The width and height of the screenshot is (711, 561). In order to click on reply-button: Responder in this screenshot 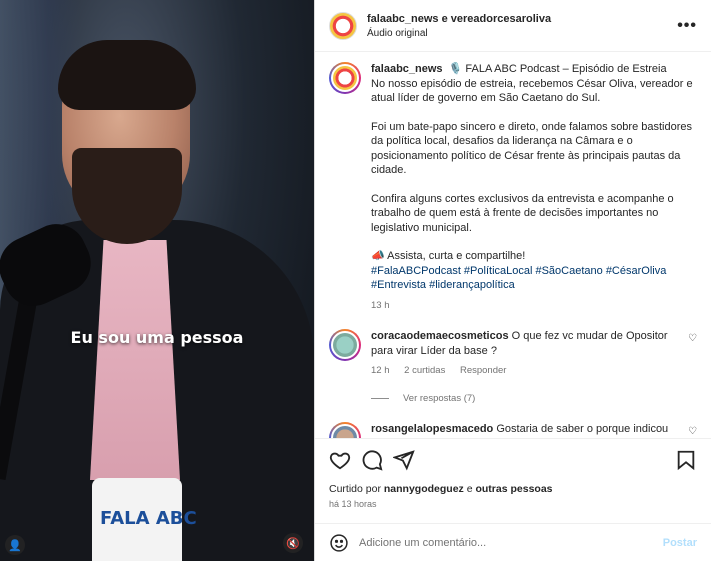, I will do `click(483, 370)`.